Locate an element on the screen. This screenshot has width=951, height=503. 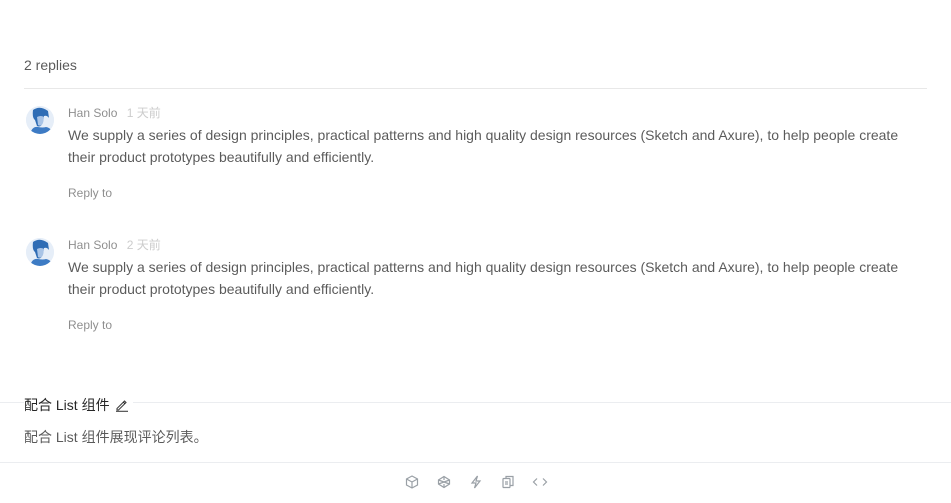
comment-time: 2 天前 is located at coordinates (143, 245).